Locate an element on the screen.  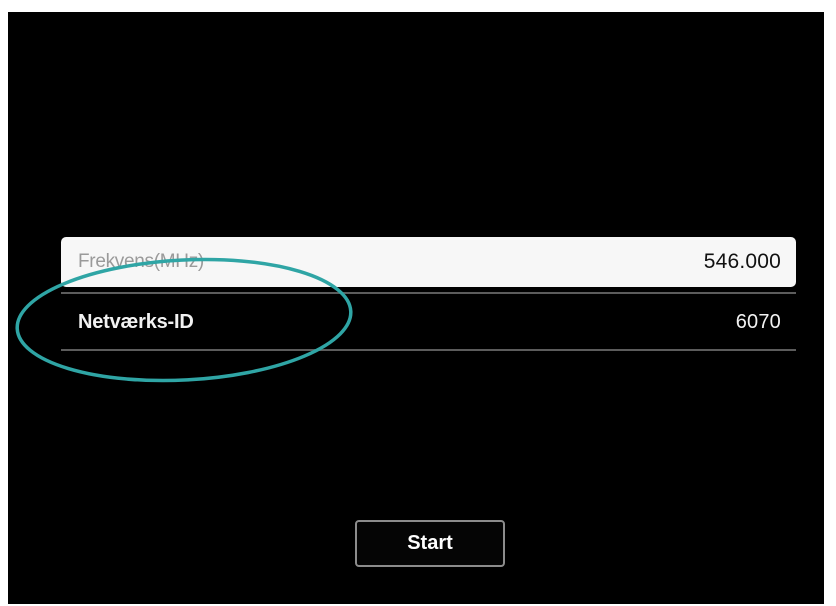
network-id-value: 6070 is located at coordinates (758, 321).